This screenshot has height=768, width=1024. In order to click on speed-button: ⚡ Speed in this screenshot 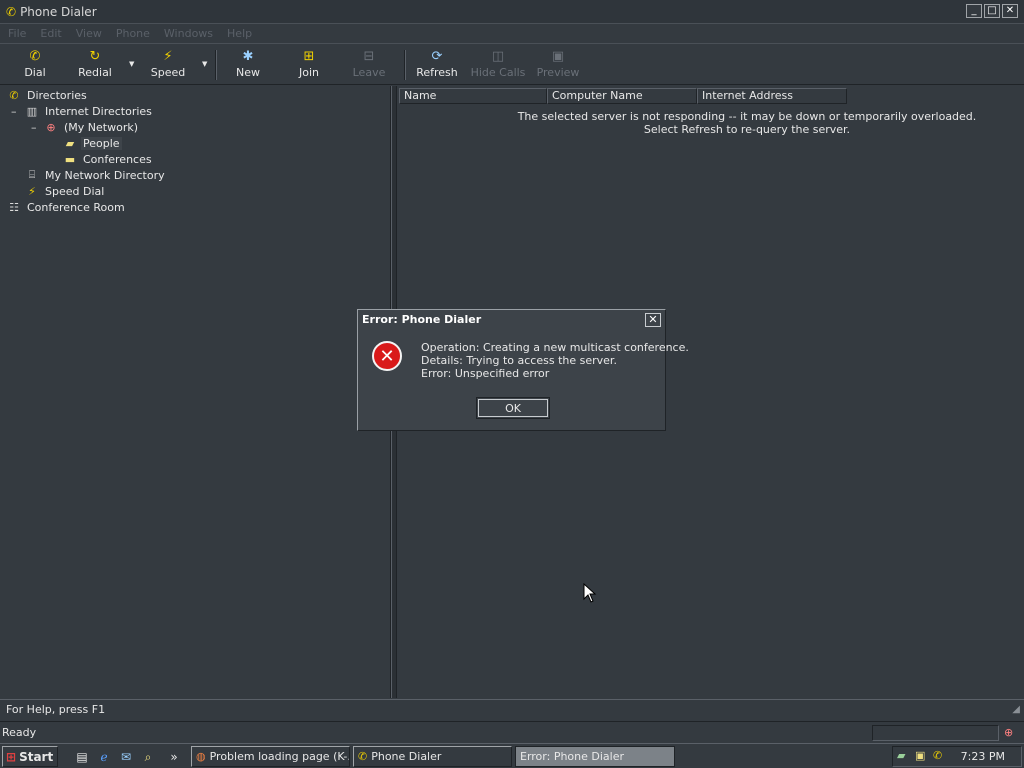, I will do `click(168, 65)`.